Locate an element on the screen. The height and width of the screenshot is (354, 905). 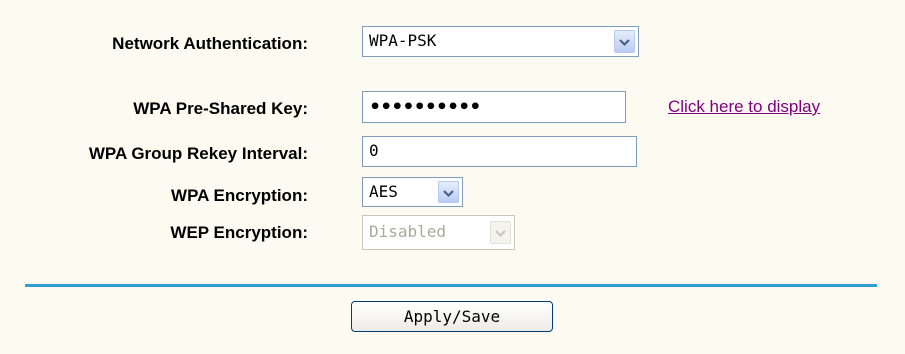
network-authentication-label: Network Authentication: is located at coordinates (210, 43).